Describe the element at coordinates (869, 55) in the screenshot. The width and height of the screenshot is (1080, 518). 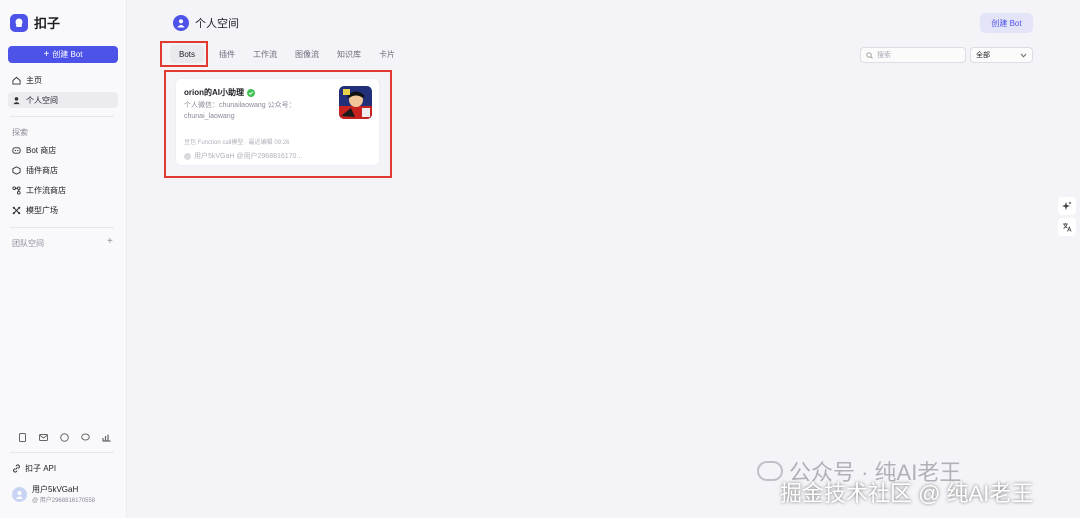
I see `search-icon` at that location.